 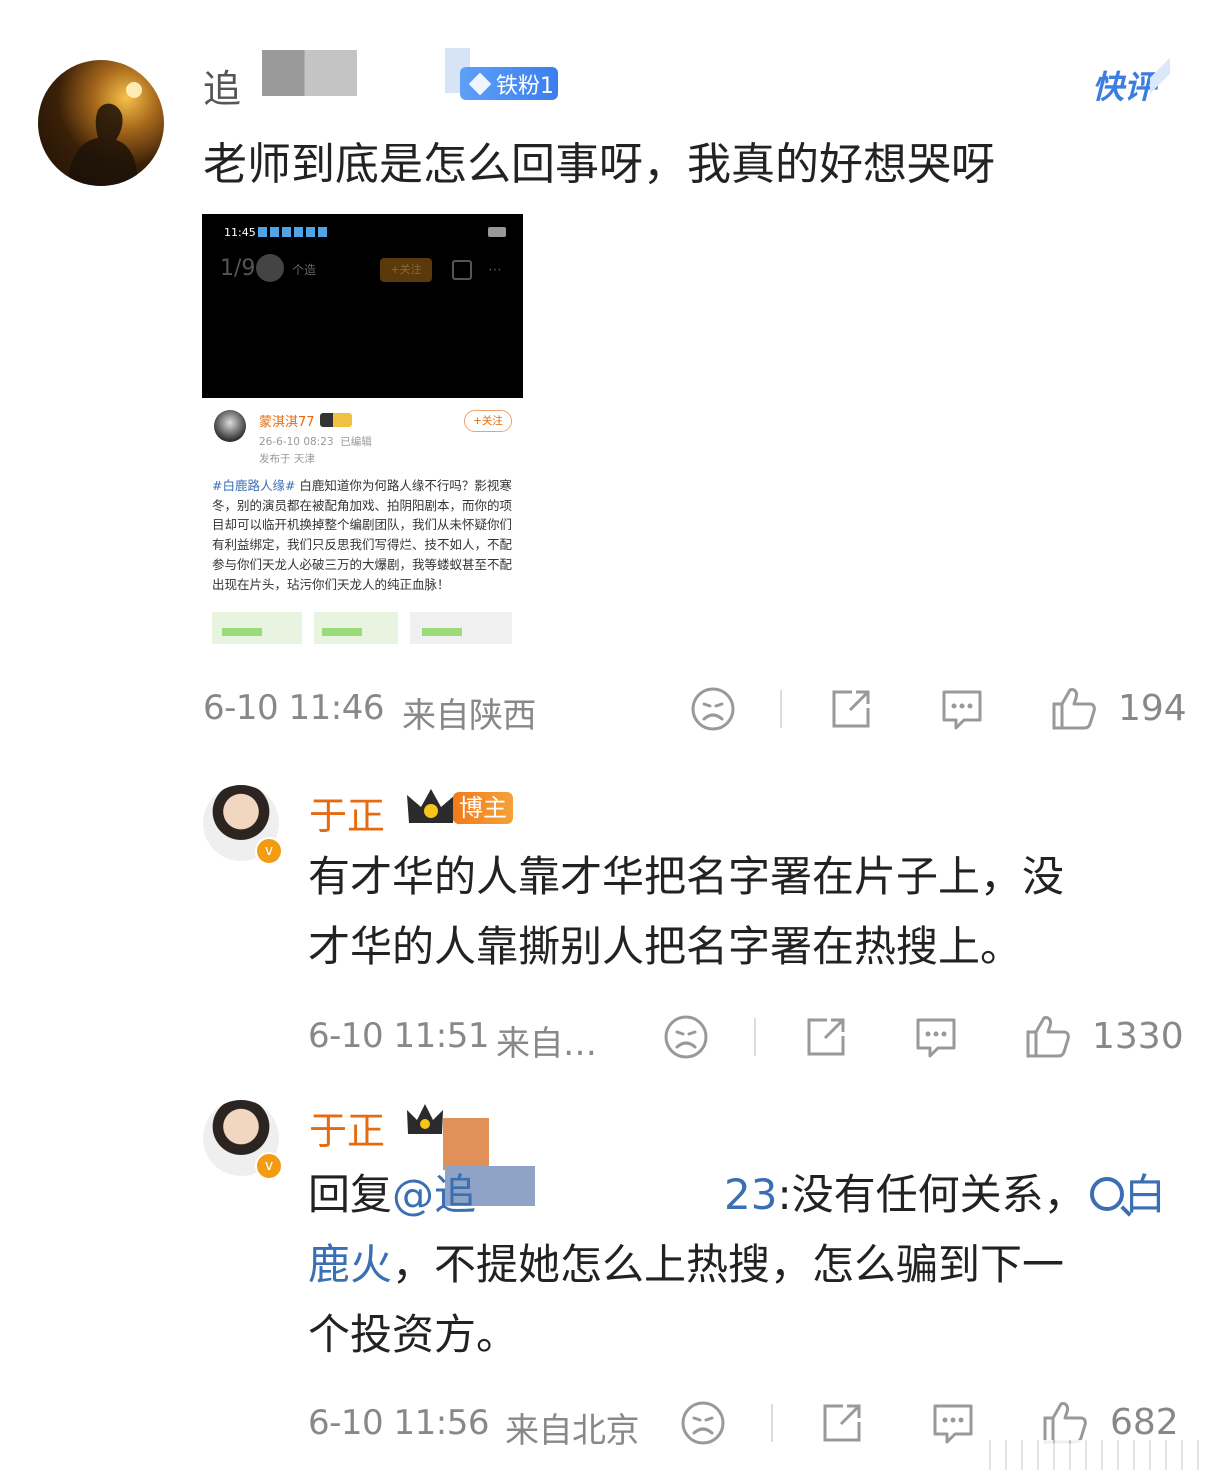 What do you see at coordinates (497, 232) in the screenshot?
I see `screenshot-battery-icon` at bounding box center [497, 232].